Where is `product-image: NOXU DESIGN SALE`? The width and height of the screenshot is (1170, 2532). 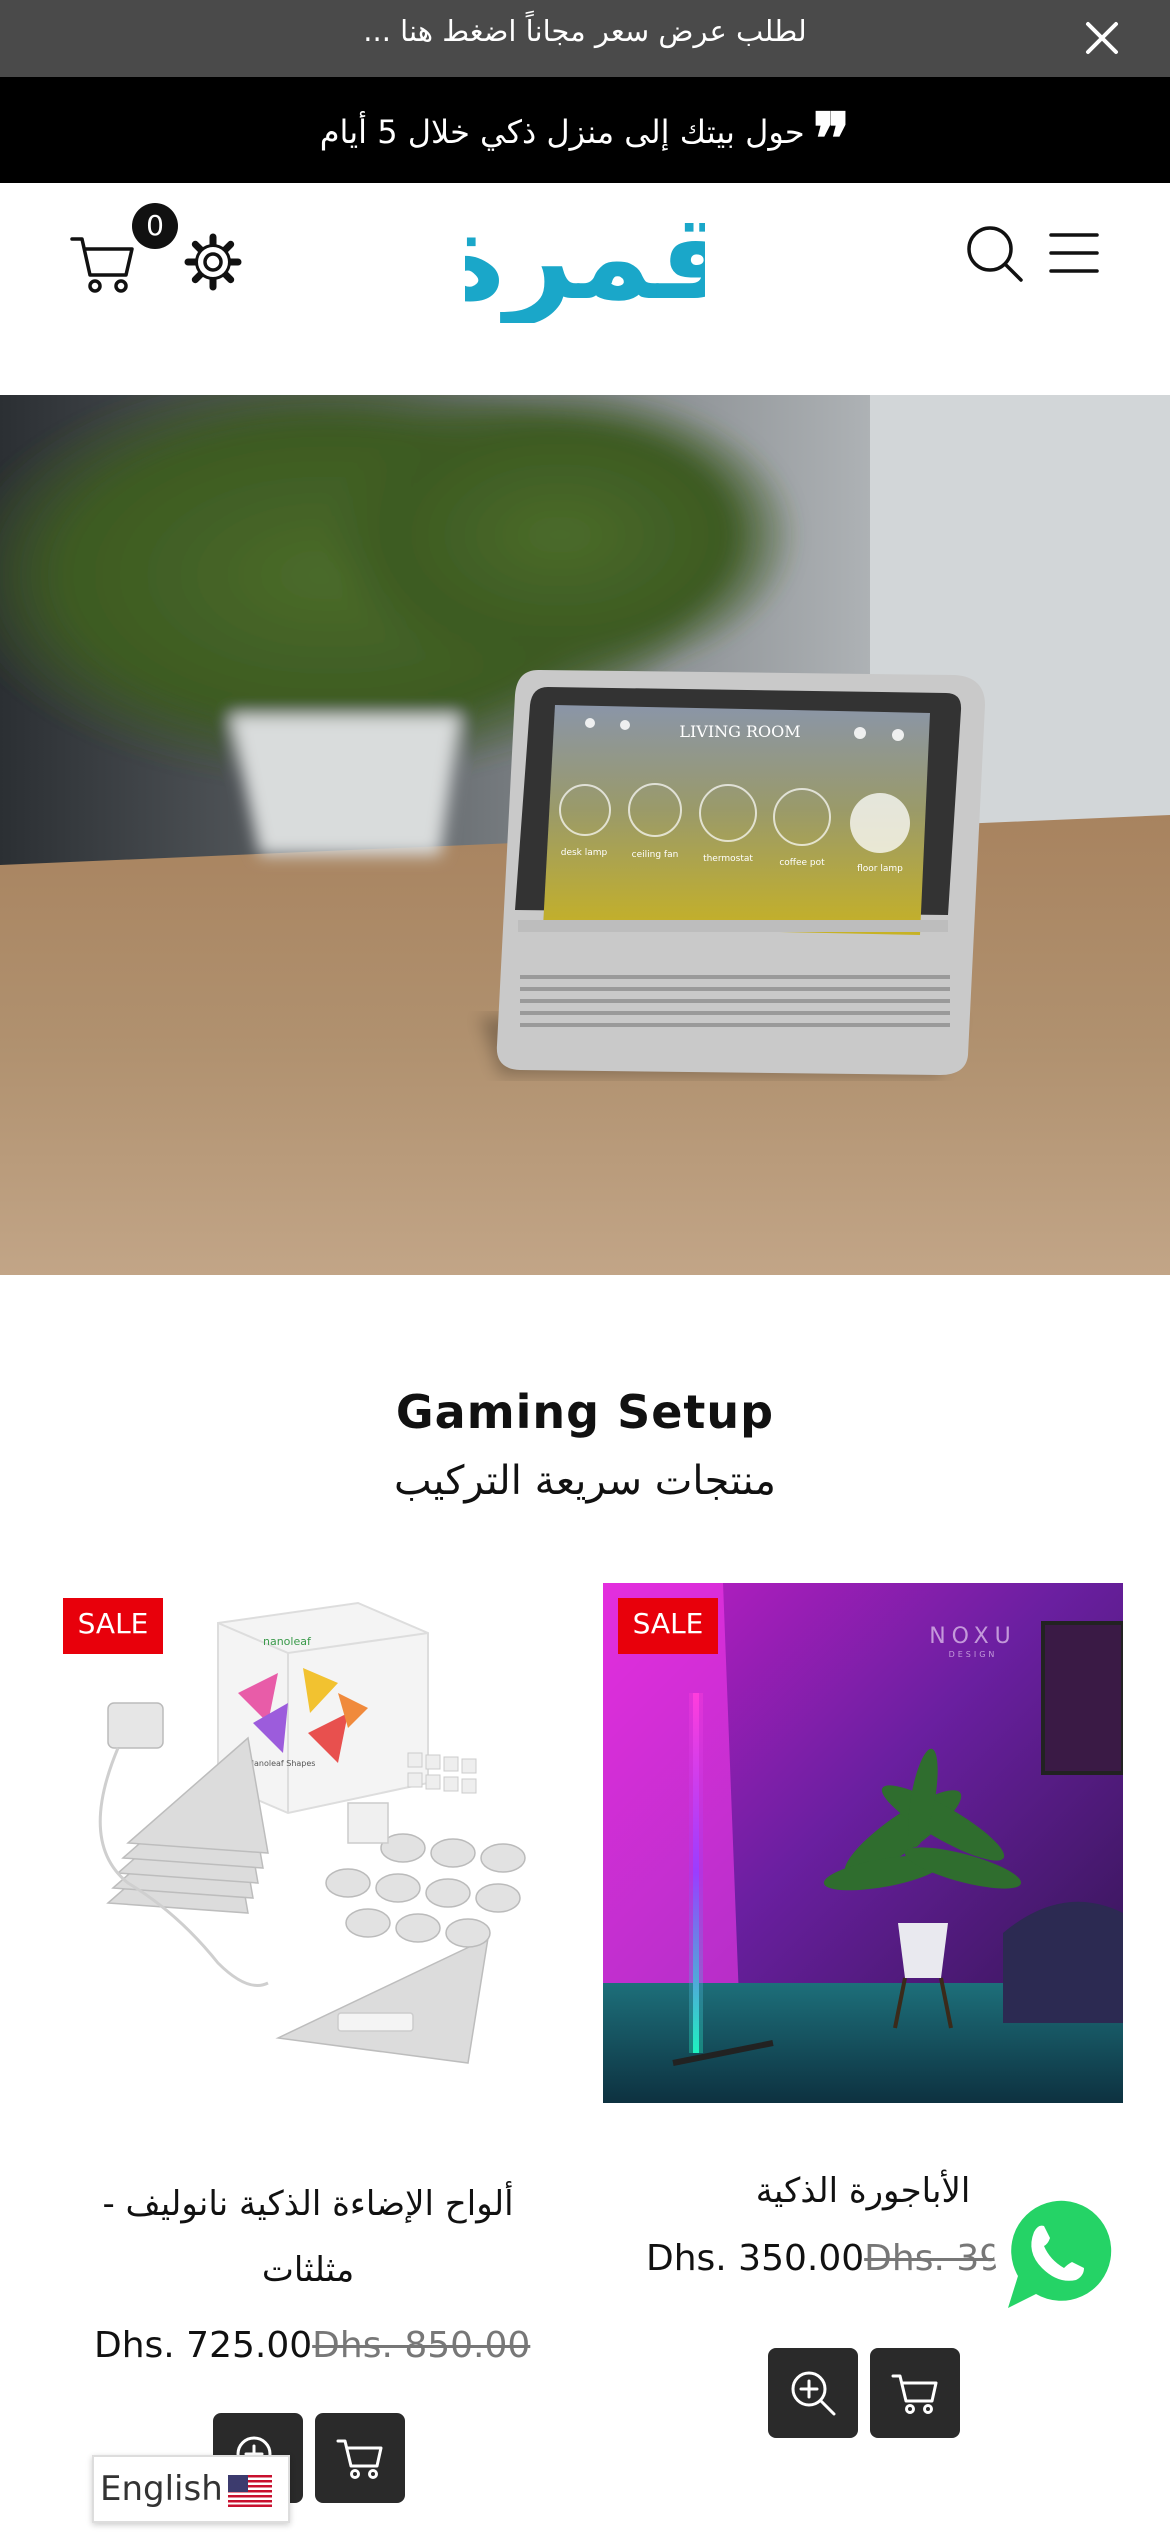
product-image: NOXU DESIGN SALE is located at coordinates (863, 1843).